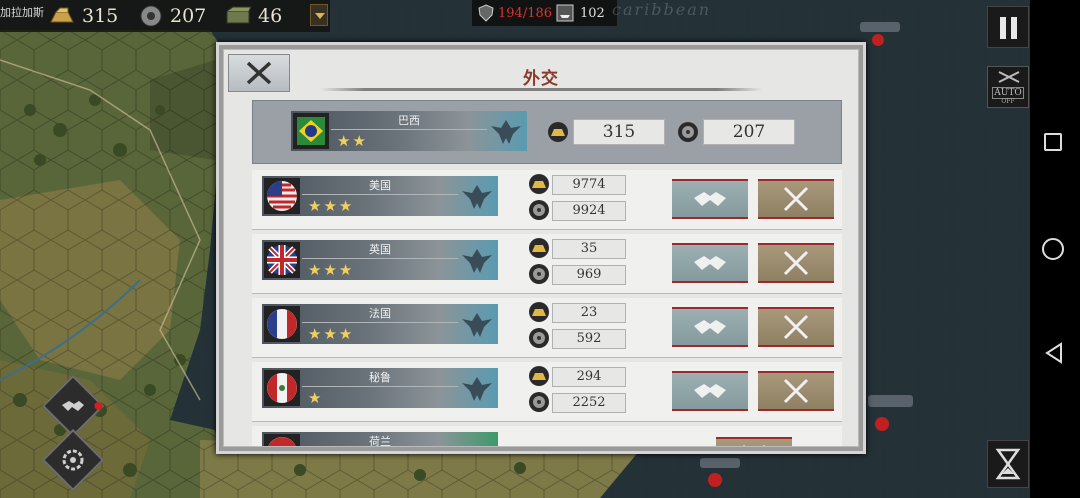  Describe the element at coordinates (589, 403) in the screenshot. I see `country-industry-value: 2252` at that location.